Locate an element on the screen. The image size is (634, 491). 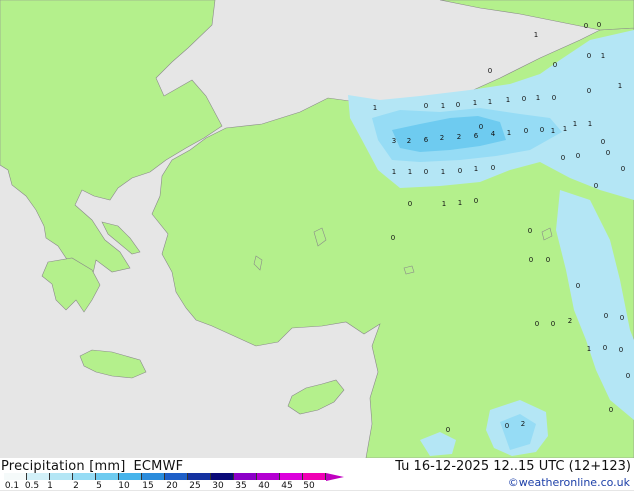
precip-value-label: 4 is located at coordinates (493, 134).